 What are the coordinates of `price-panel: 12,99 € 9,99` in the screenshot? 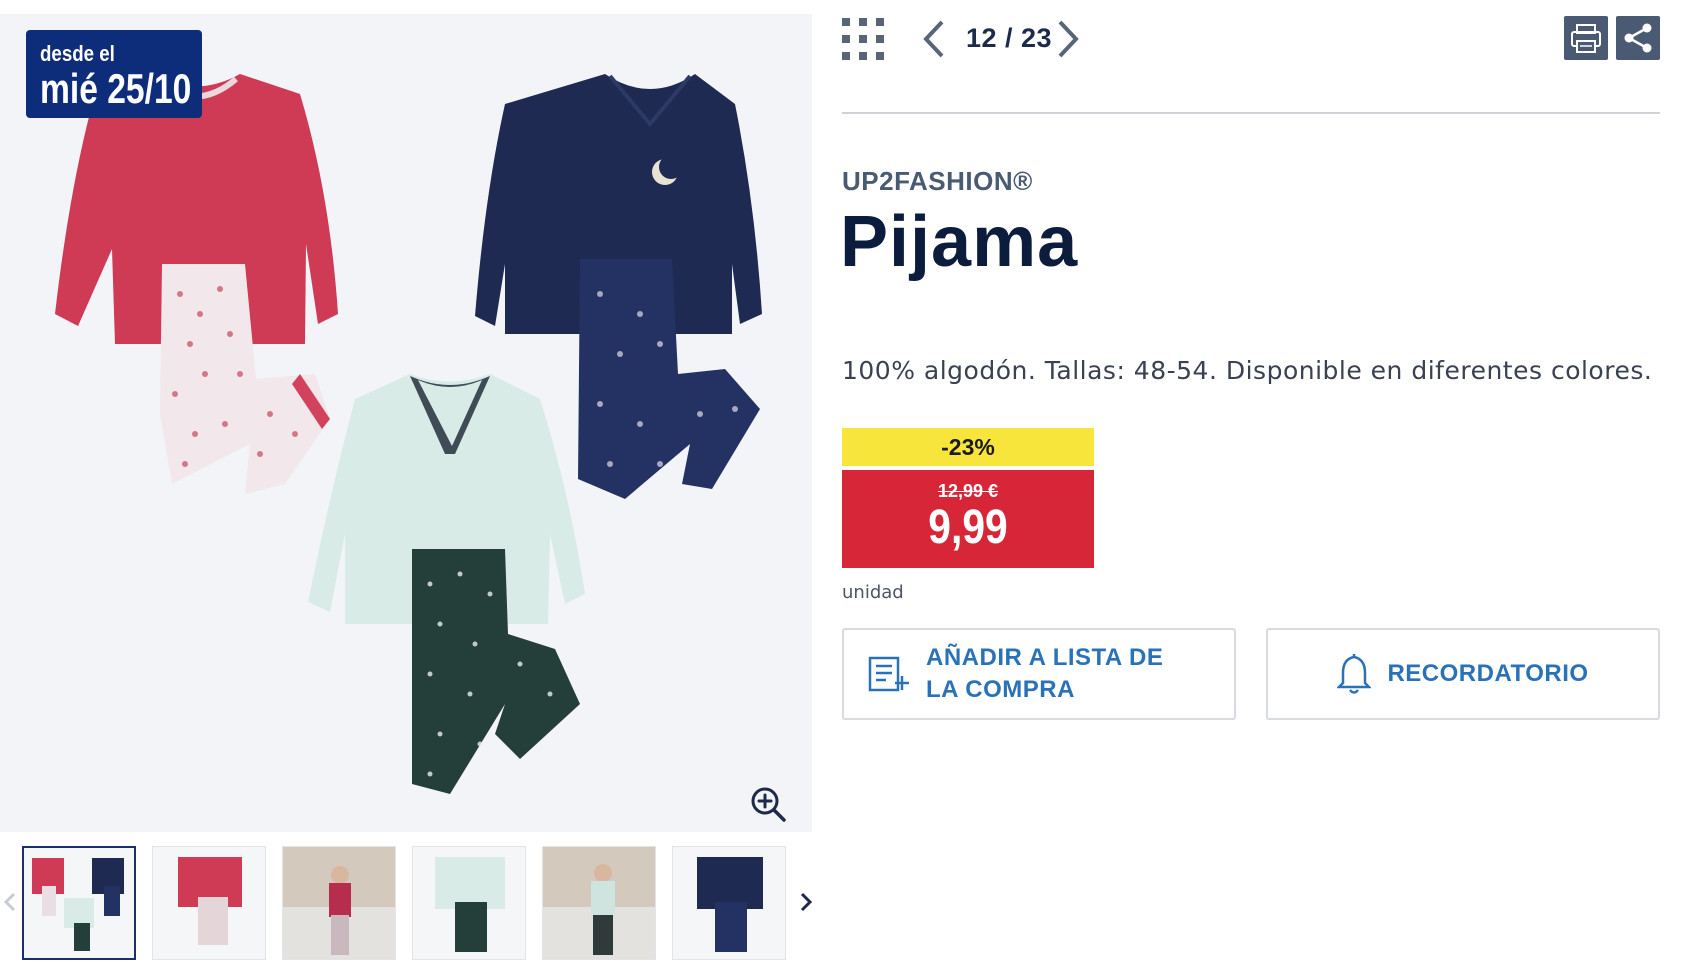 It's located at (968, 519).